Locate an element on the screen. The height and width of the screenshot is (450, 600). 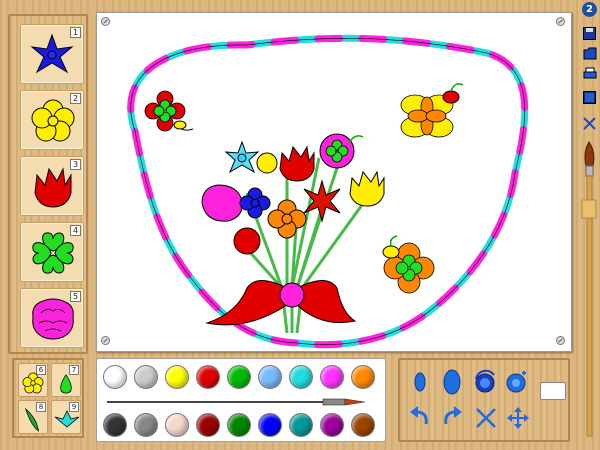
tulip-icon is located at coordinates (53, 187).